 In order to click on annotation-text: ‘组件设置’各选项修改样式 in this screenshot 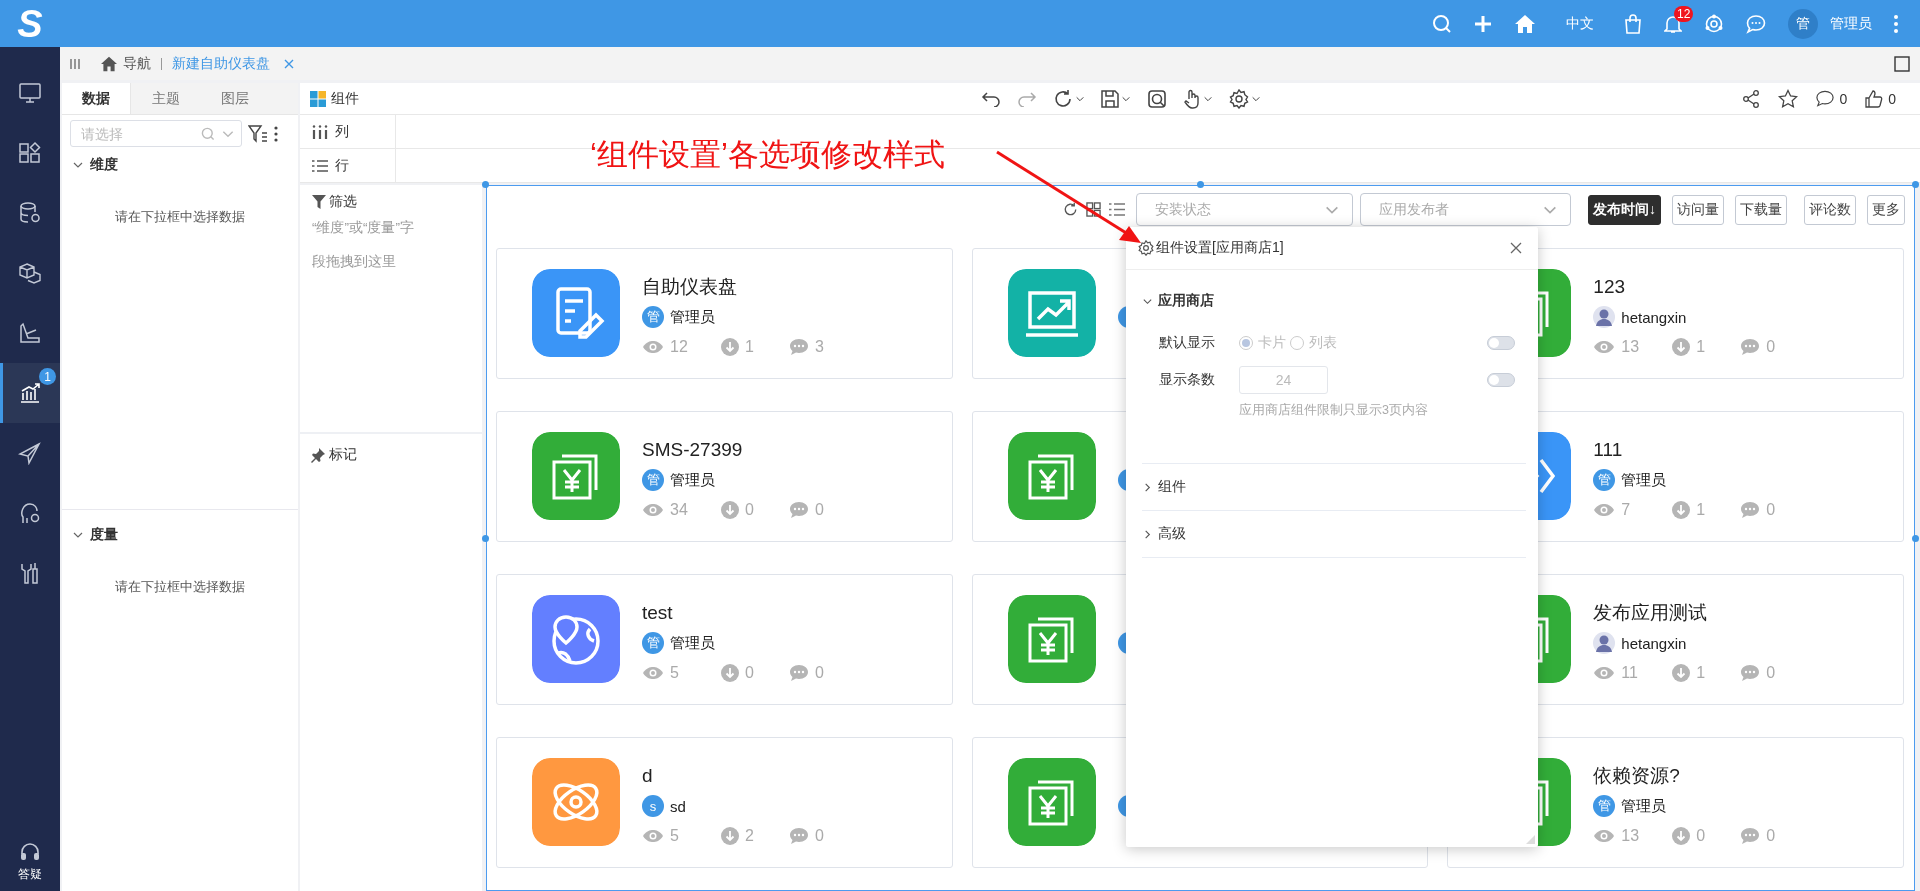, I will do `click(767, 155)`.